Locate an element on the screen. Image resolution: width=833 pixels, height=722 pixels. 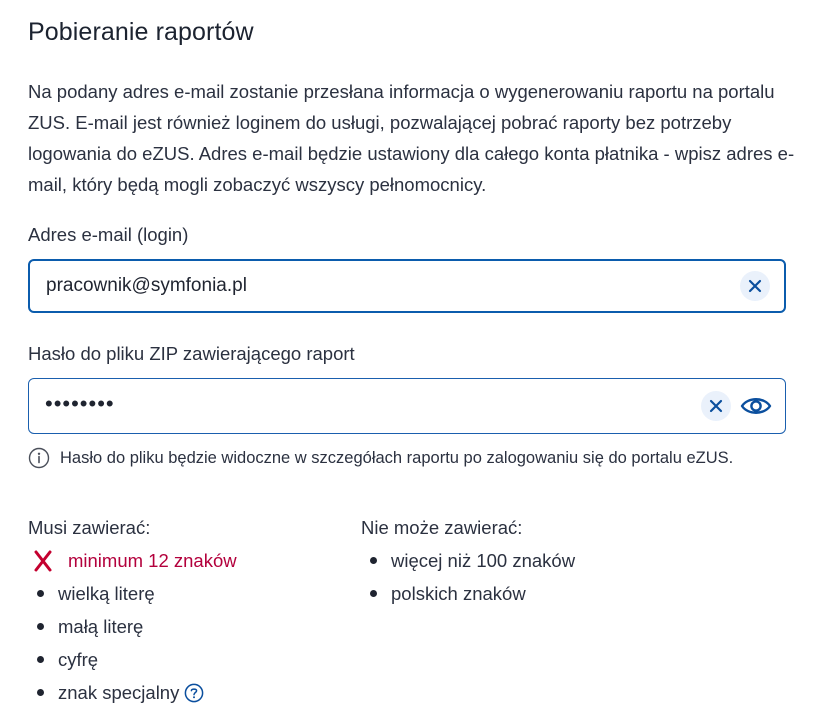
clear-email-button is located at coordinates (755, 286).